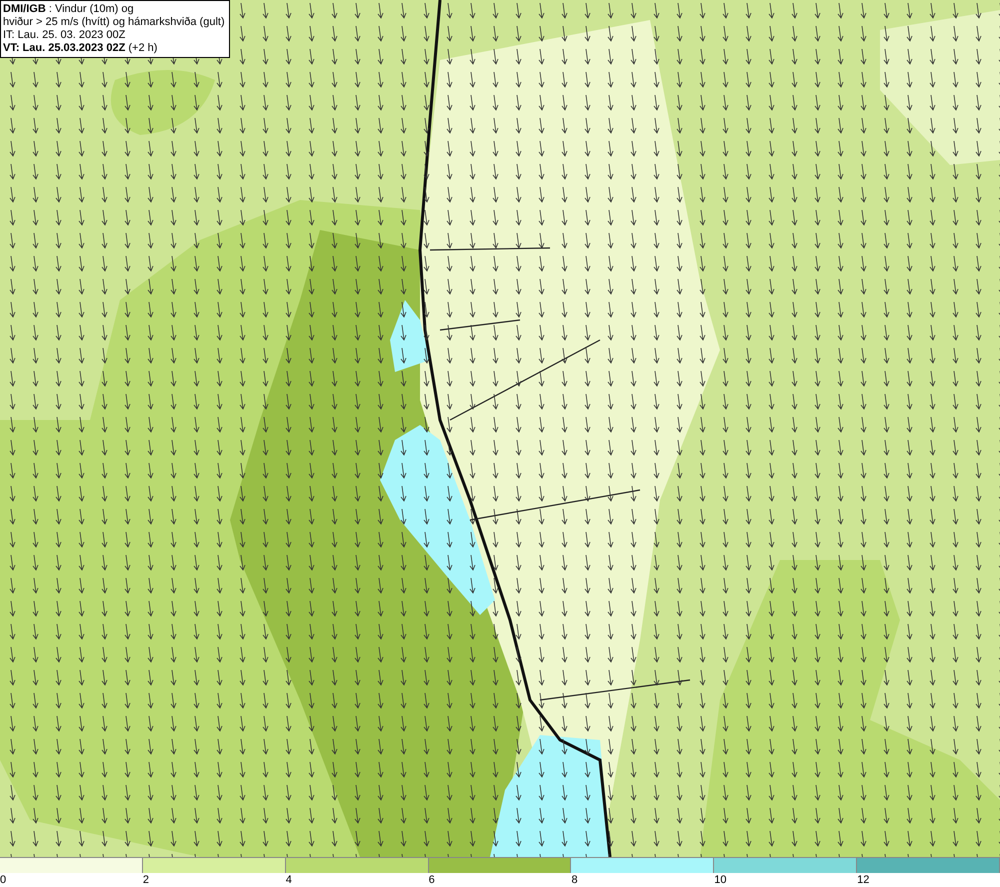 This screenshot has height=887, width=1000. What do you see at coordinates (80, 48) in the screenshot?
I see `title-line: VT: Lau. 25.03.2023 02Z (+2 h)` at bounding box center [80, 48].